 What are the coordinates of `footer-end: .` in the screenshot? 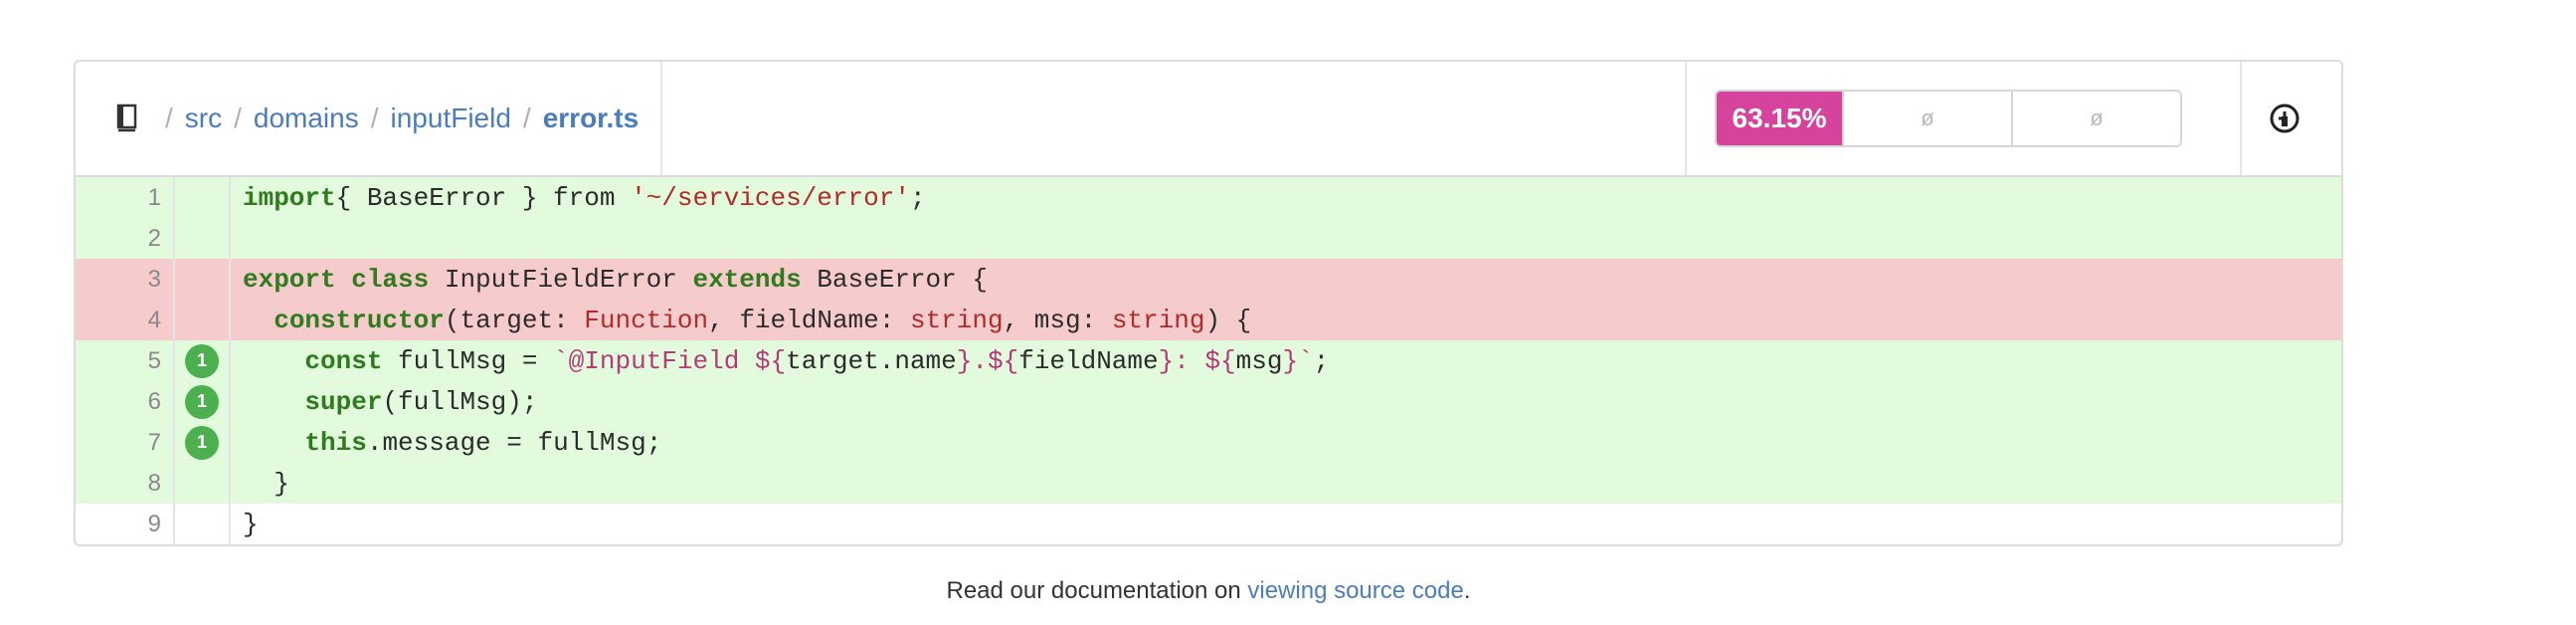 It's located at (1467, 590).